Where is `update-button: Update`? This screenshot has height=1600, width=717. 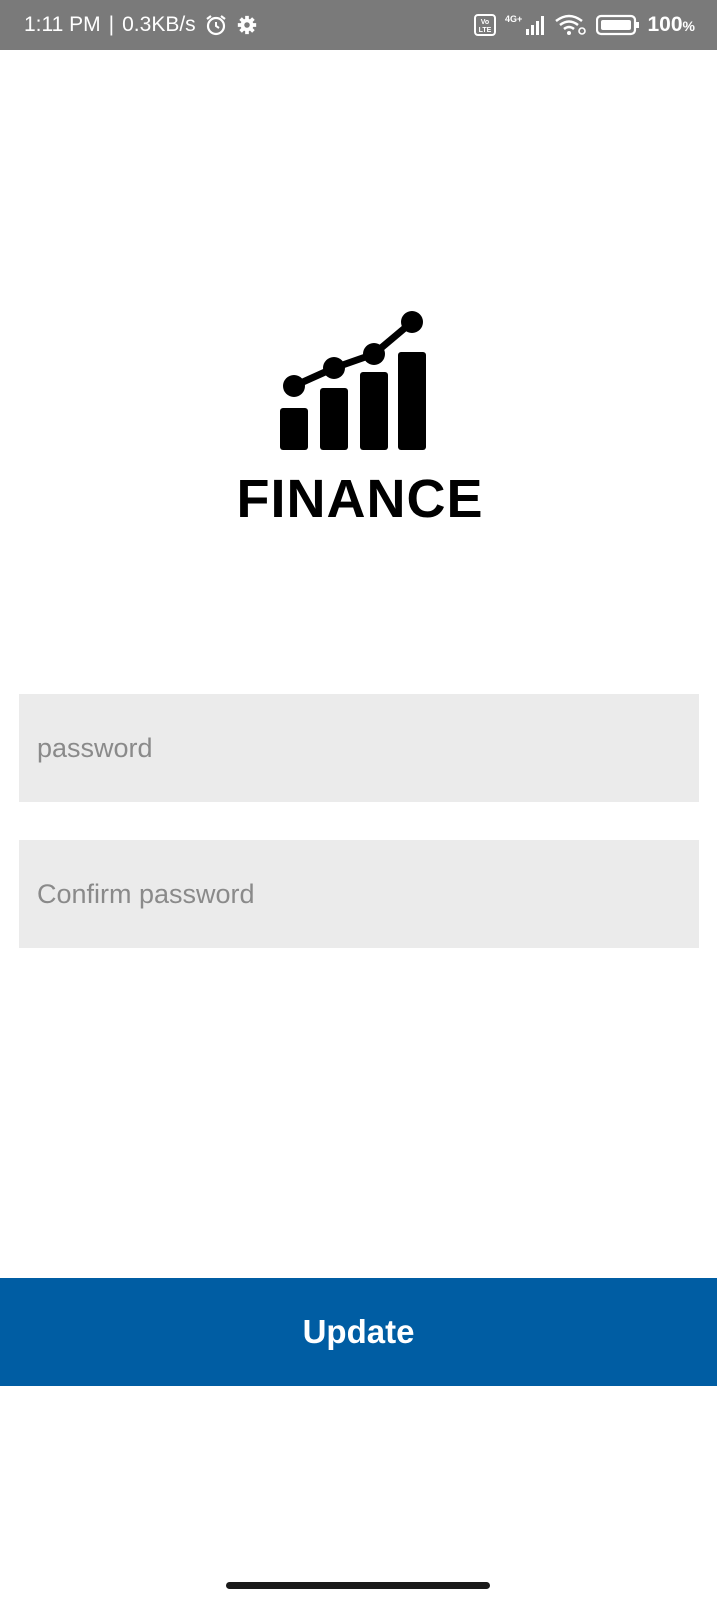
update-button: Update is located at coordinates (358, 1332).